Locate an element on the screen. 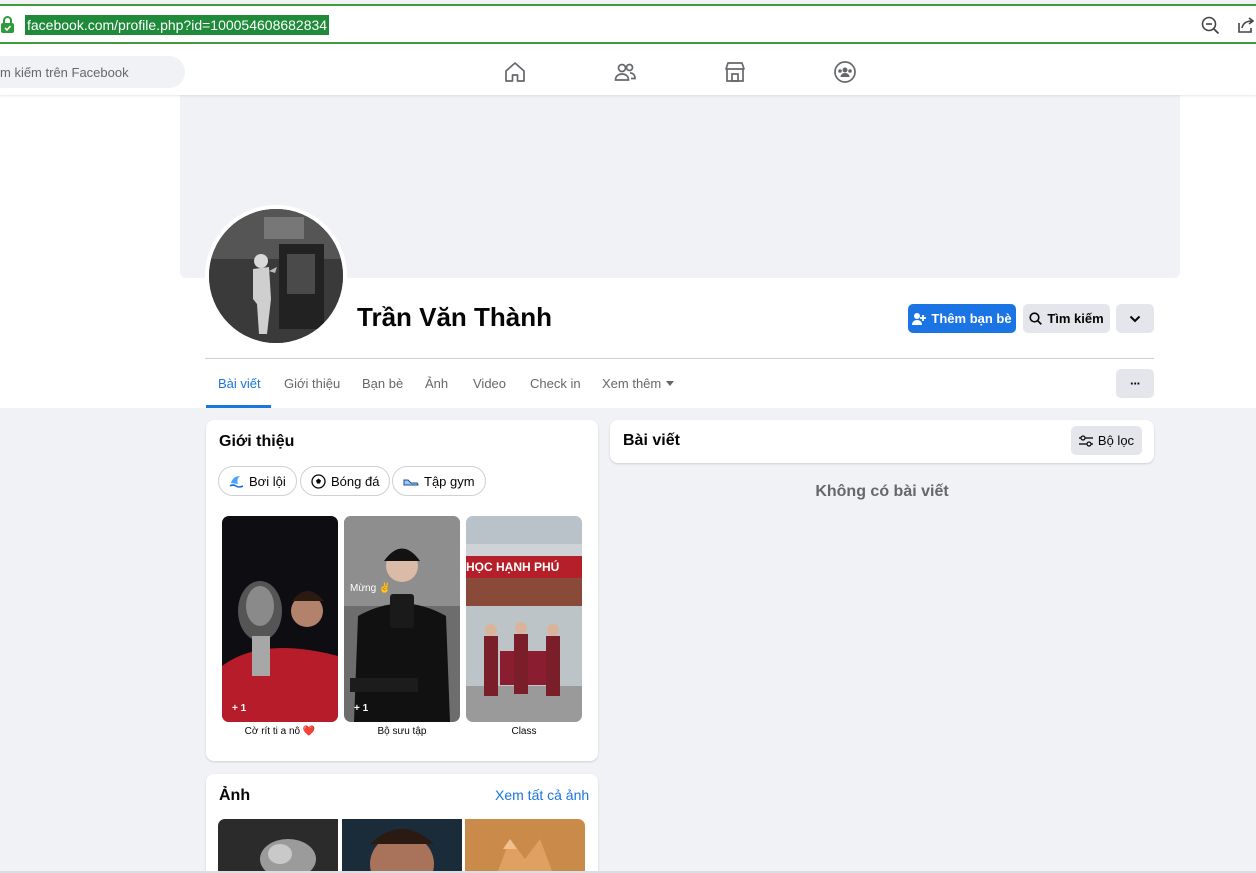 The width and height of the screenshot is (1256, 873). tab-see-more-label: Xem thêm is located at coordinates (632, 383).